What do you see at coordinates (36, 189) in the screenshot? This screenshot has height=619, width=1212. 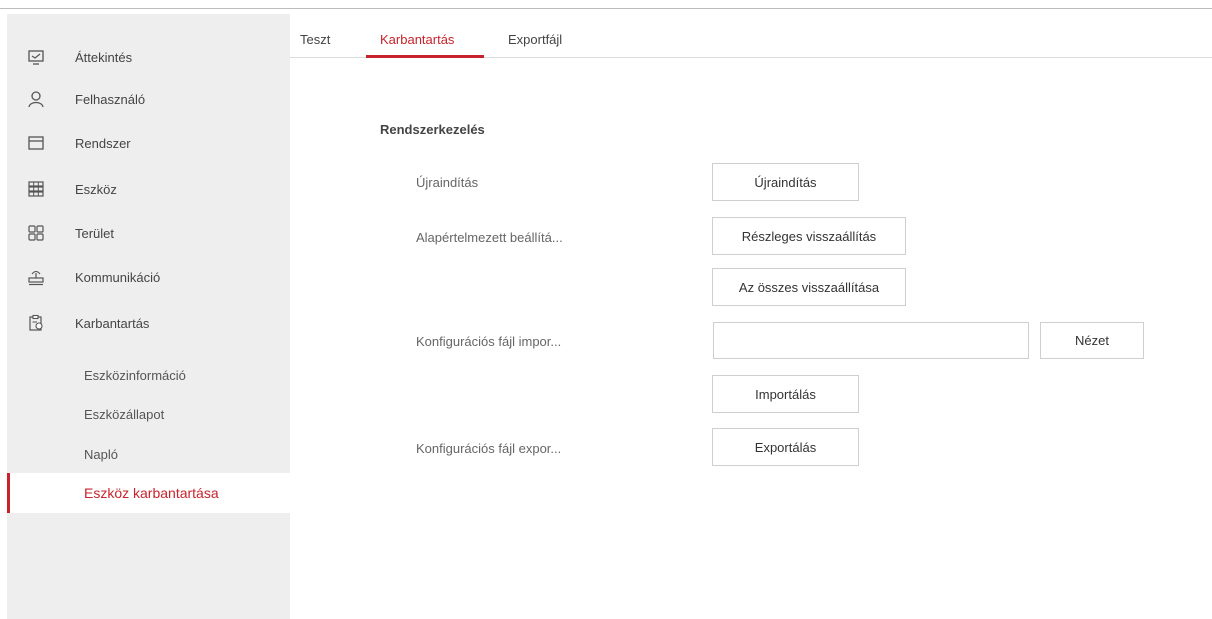 I see `device-grid-icon` at bounding box center [36, 189].